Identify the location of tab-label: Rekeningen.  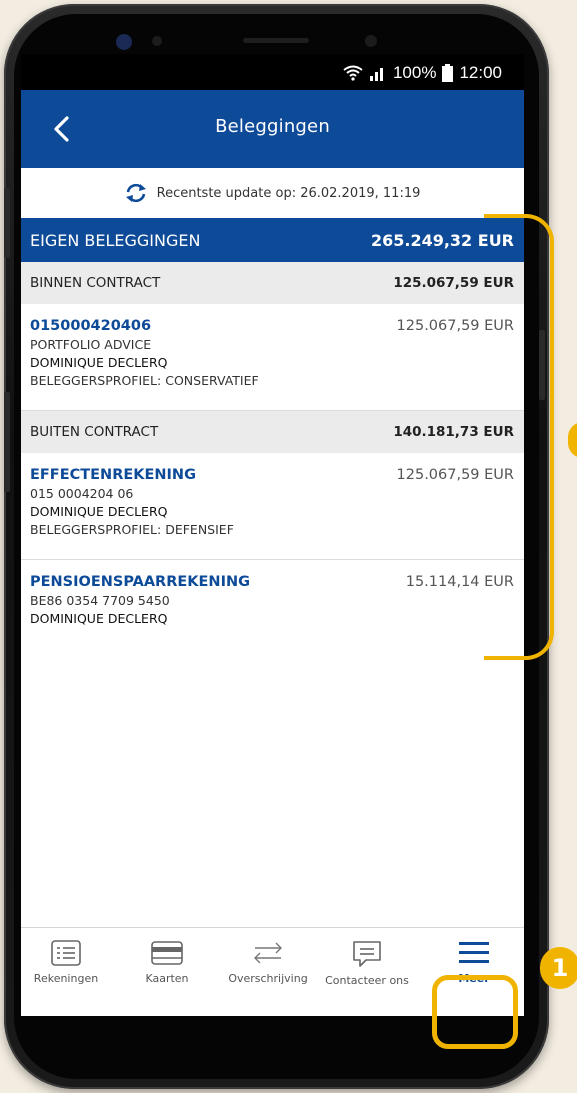
(66, 978).